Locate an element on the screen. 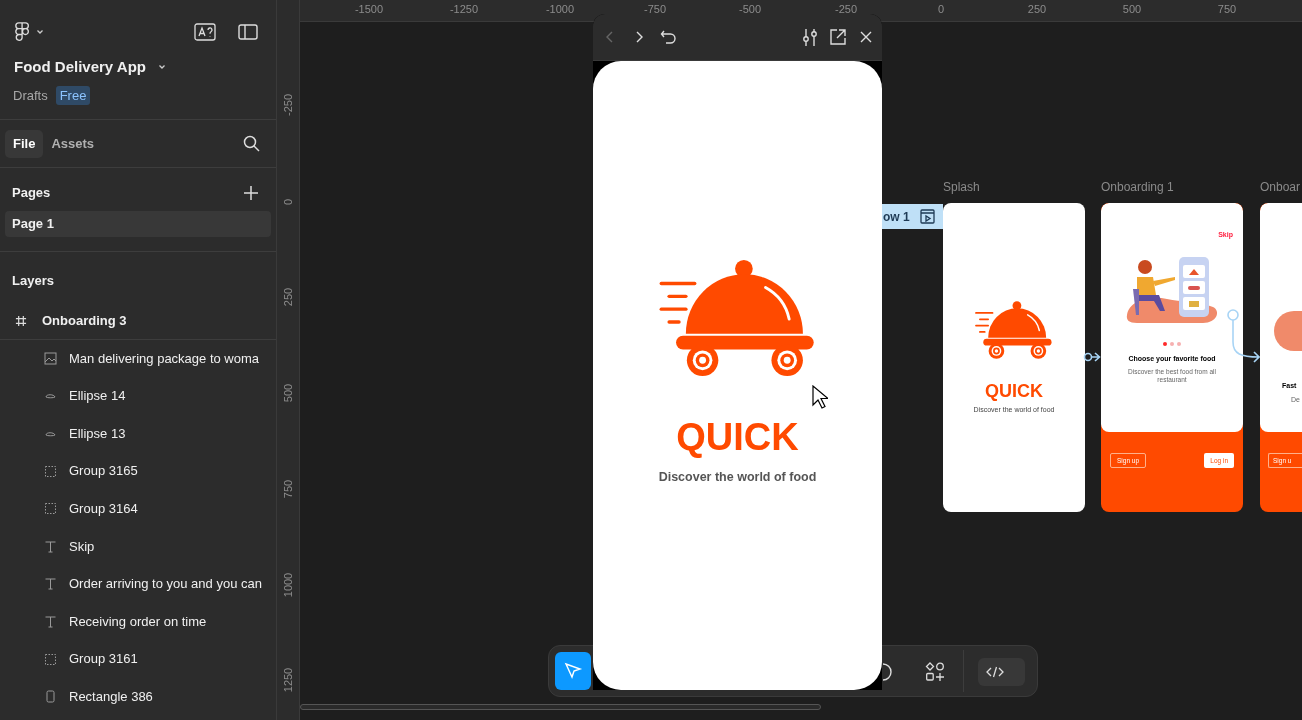  layer-item: Skip is located at coordinates (138, 546).